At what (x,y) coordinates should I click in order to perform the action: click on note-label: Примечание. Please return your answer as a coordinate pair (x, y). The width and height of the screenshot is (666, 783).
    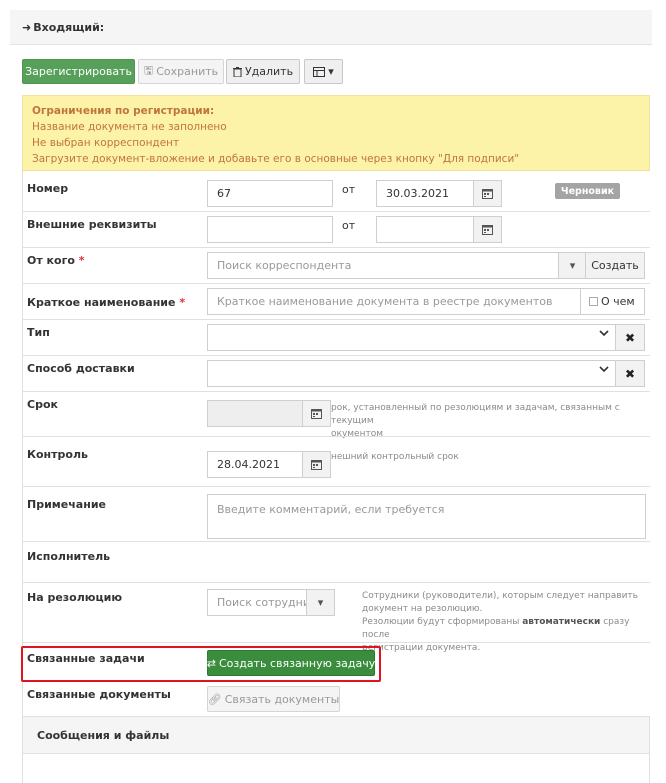
    Looking at the image, I should click on (66, 504).